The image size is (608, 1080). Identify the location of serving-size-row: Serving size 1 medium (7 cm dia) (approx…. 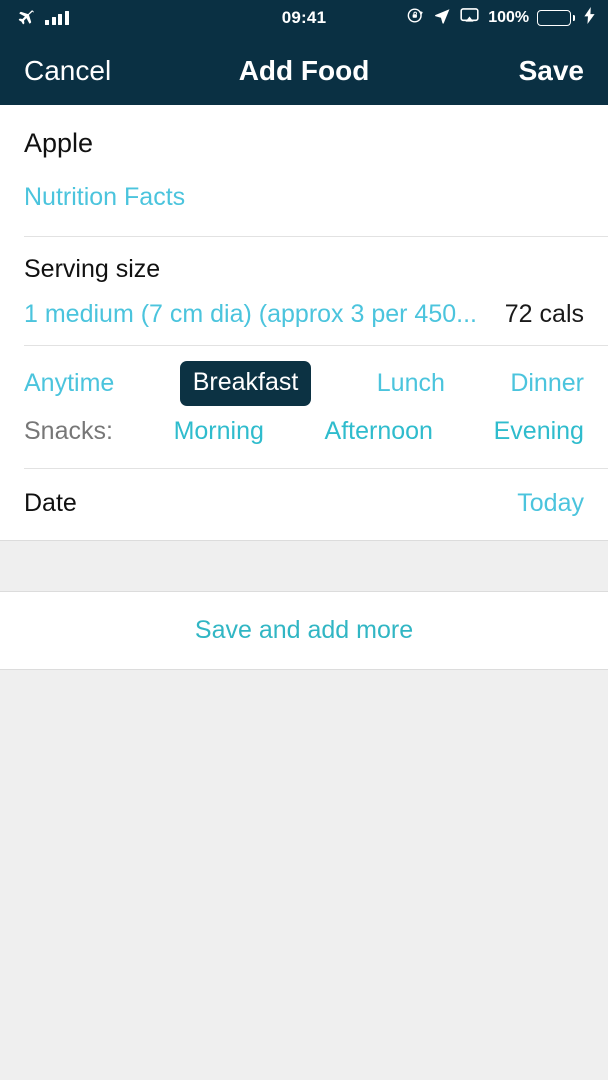
(304, 291).